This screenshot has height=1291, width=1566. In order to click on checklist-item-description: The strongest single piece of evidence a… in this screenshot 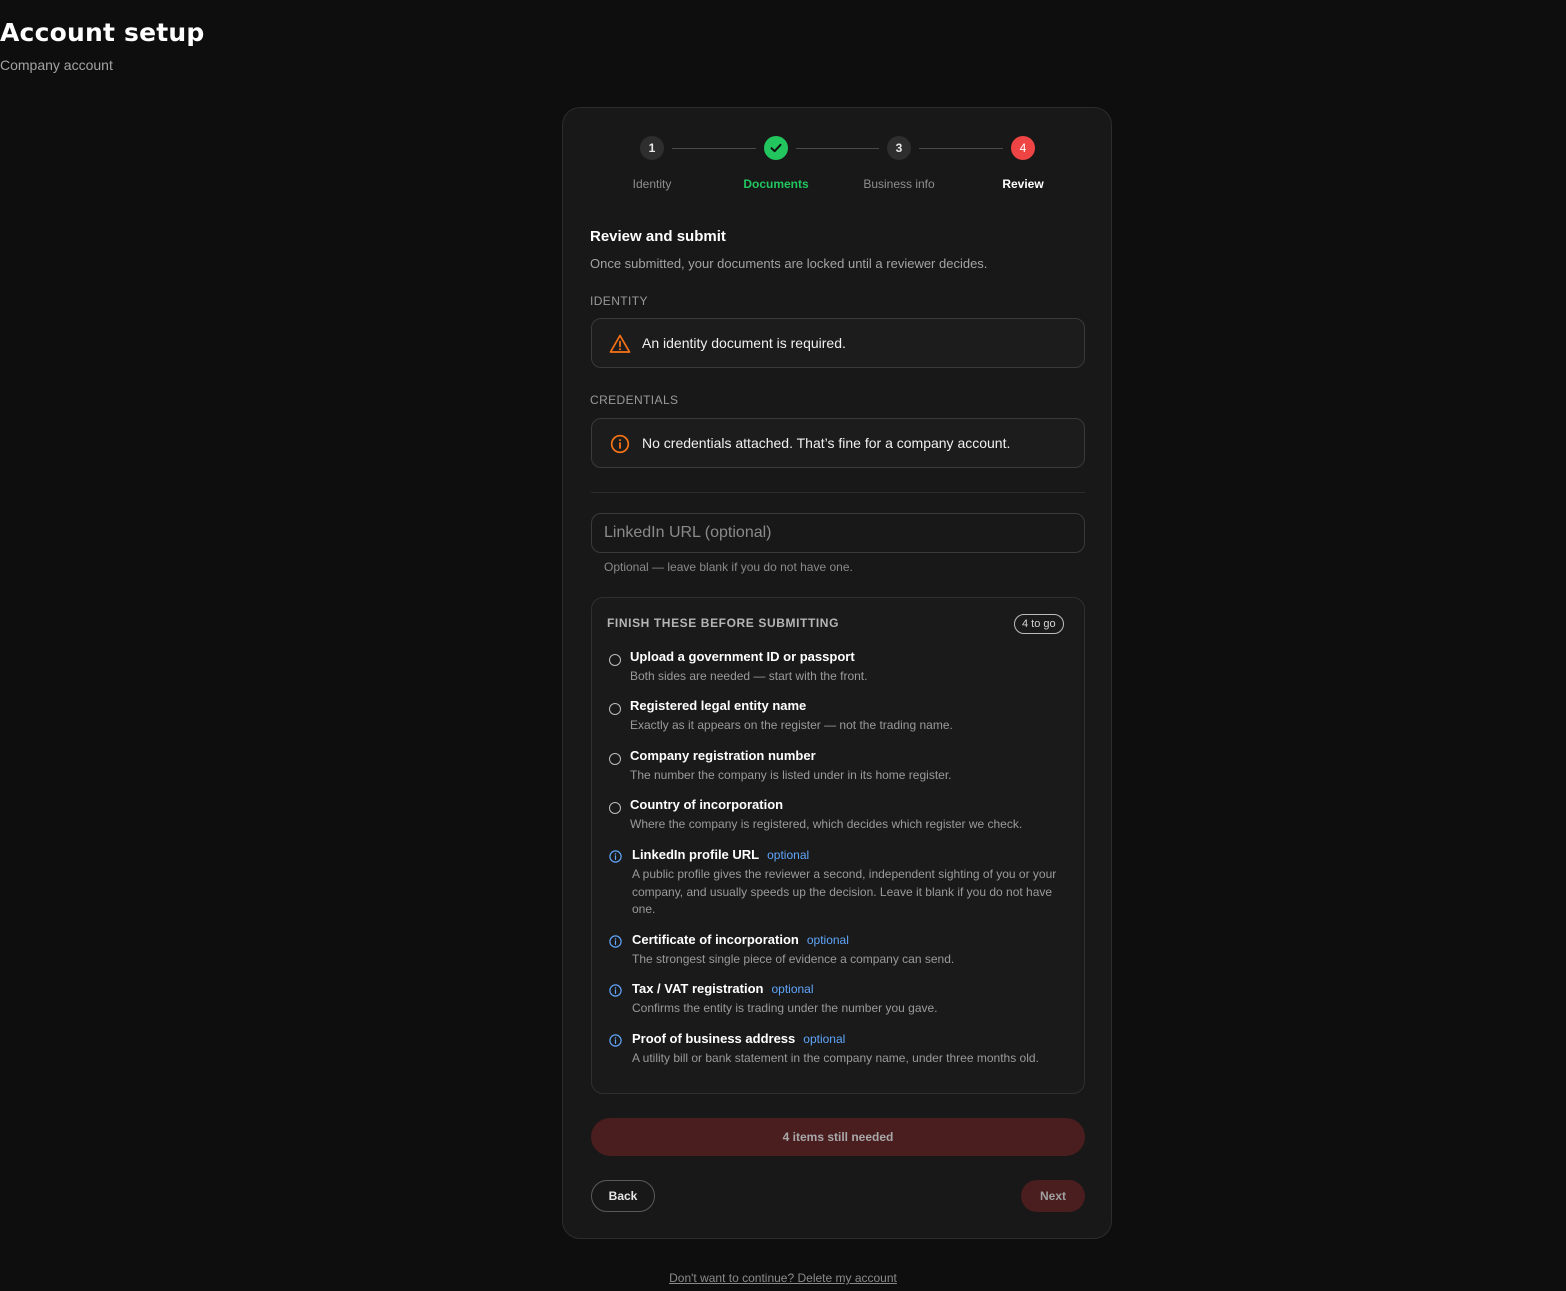, I will do `click(793, 959)`.